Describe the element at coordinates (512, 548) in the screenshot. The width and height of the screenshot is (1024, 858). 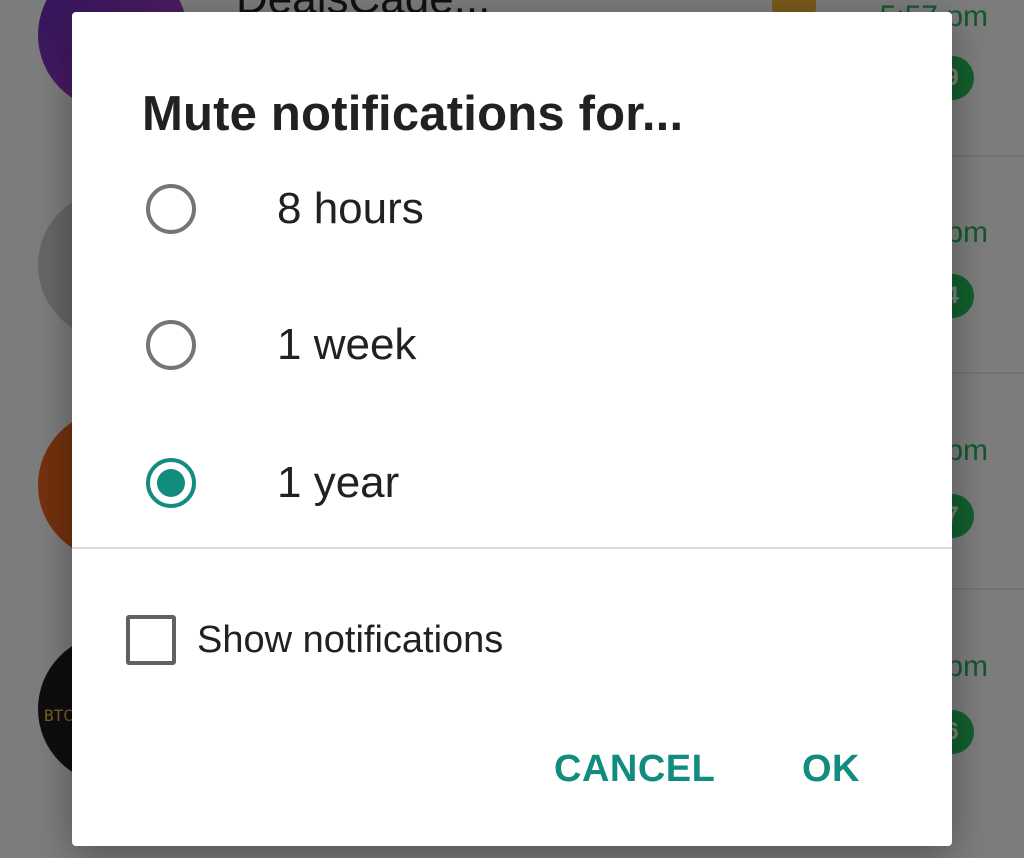
I see `dialog-divider` at that location.